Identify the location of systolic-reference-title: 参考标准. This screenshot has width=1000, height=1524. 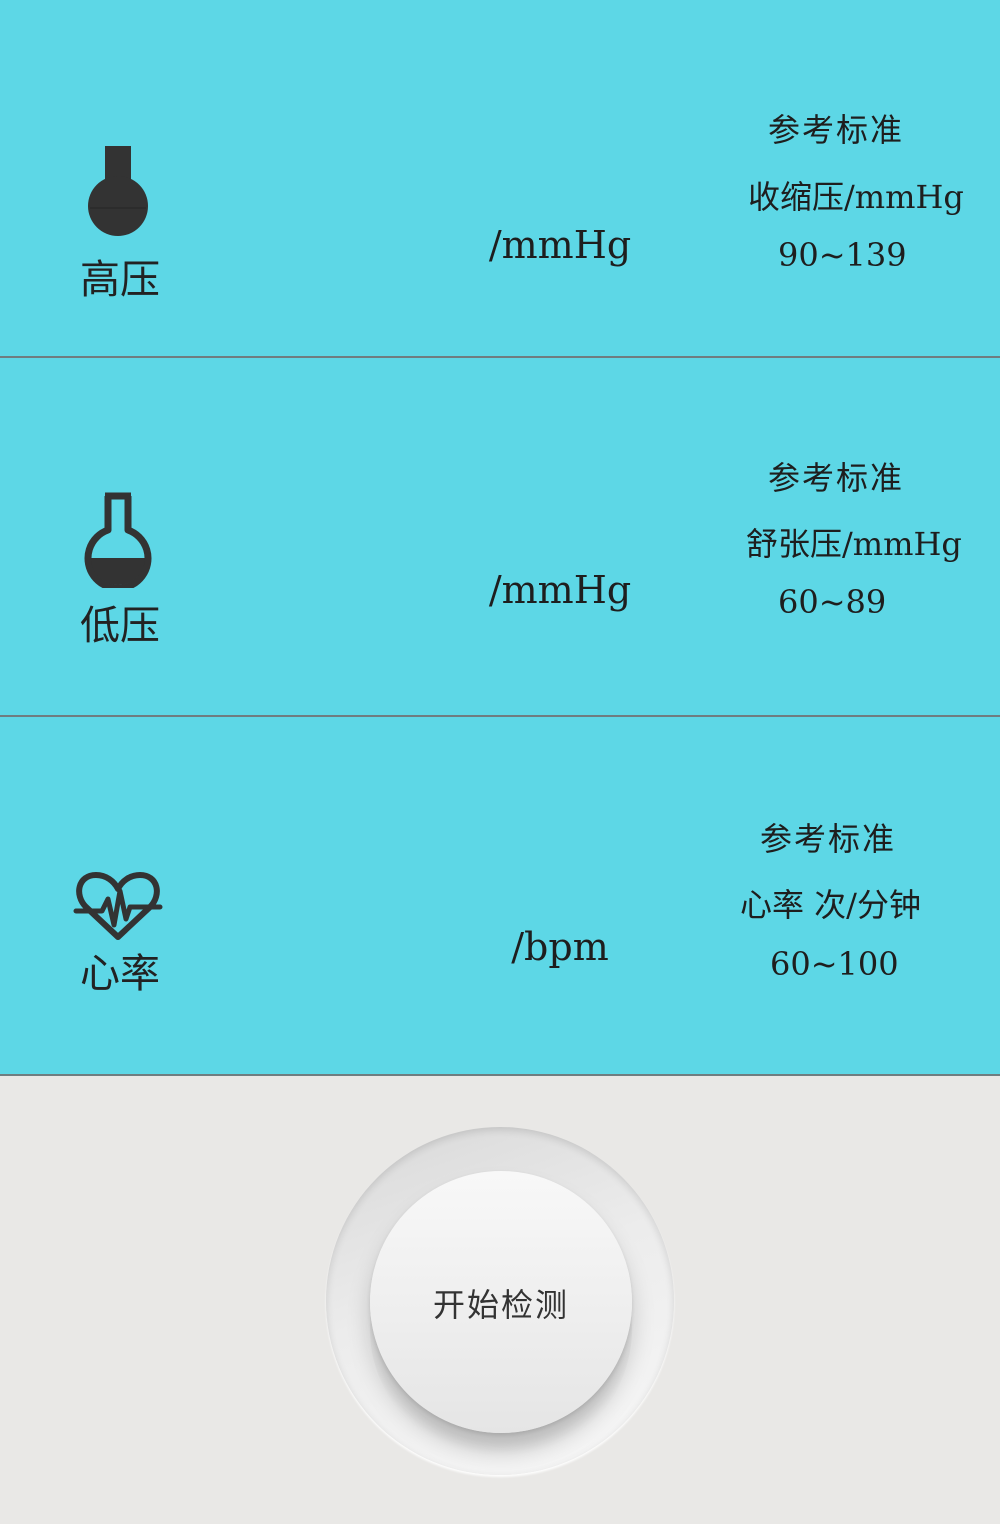
(836, 130).